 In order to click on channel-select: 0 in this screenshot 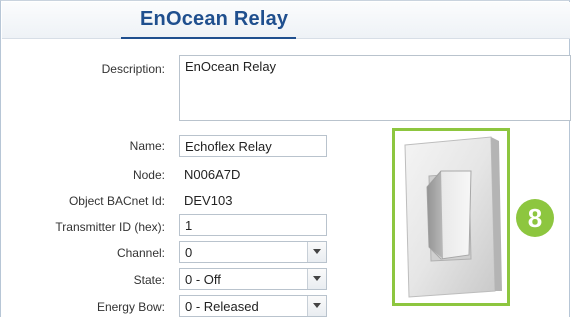, I will do `click(253, 252)`.